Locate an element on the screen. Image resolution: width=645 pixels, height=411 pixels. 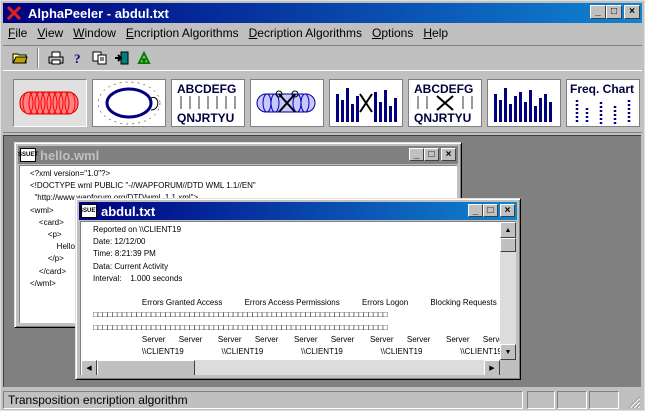
status-bar: Transposition encription algorithm is located at coordinates (322, 399).